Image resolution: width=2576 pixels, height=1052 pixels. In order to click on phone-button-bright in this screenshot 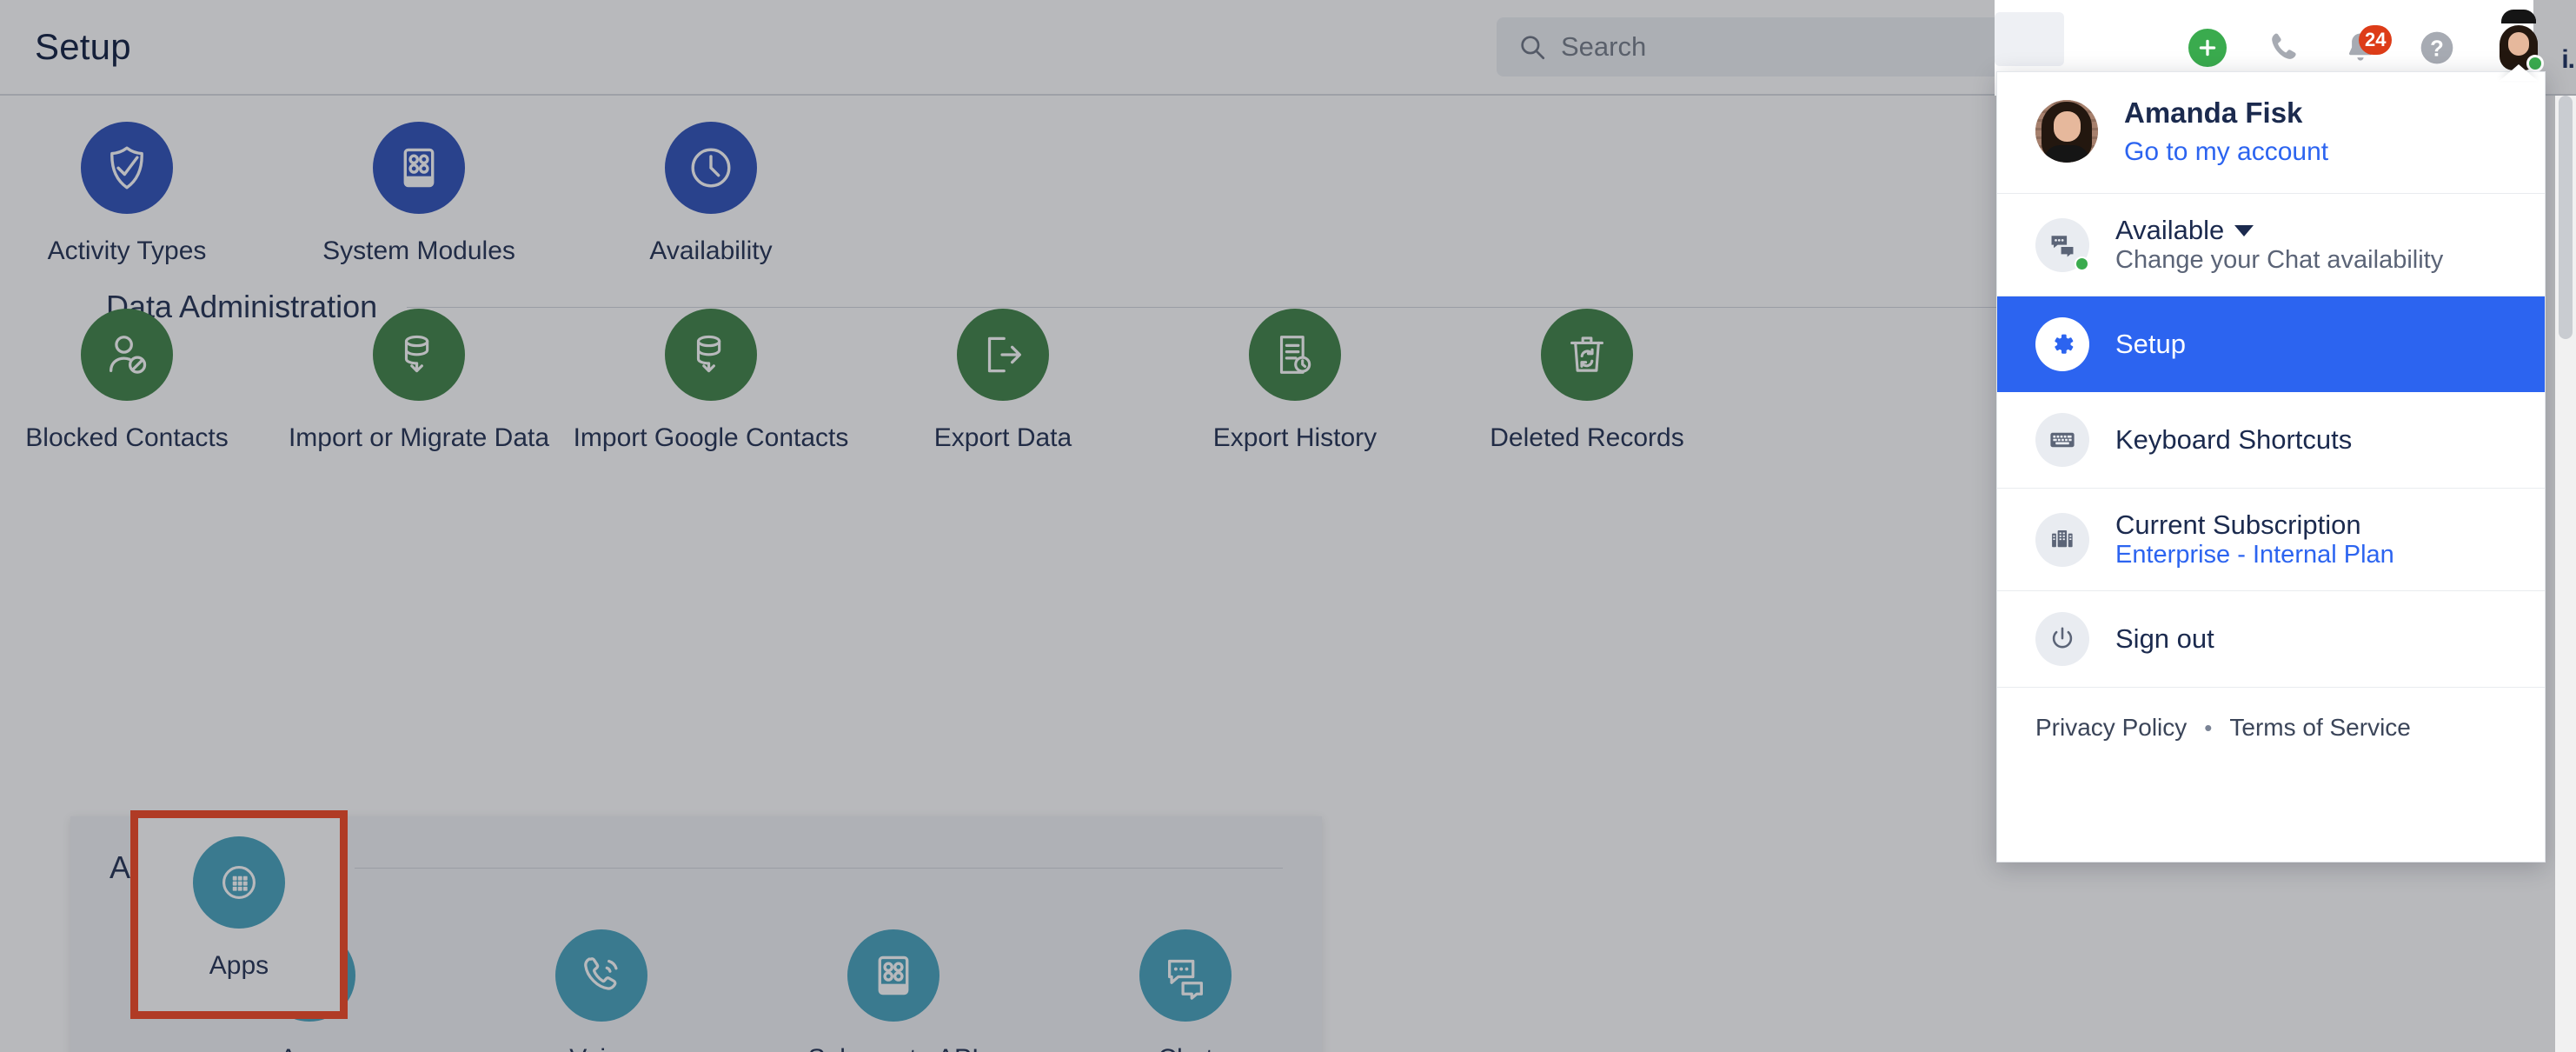, I will do `click(2284, 48)`.